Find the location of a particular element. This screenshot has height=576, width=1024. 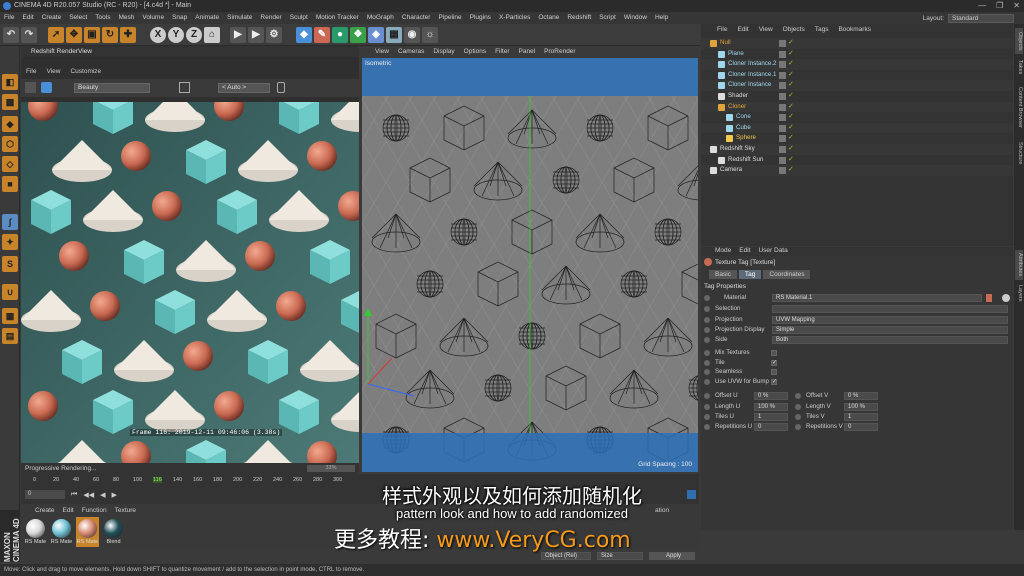

menu-motion-tracker: Motion Tracker is located at coordinates (337, 18).